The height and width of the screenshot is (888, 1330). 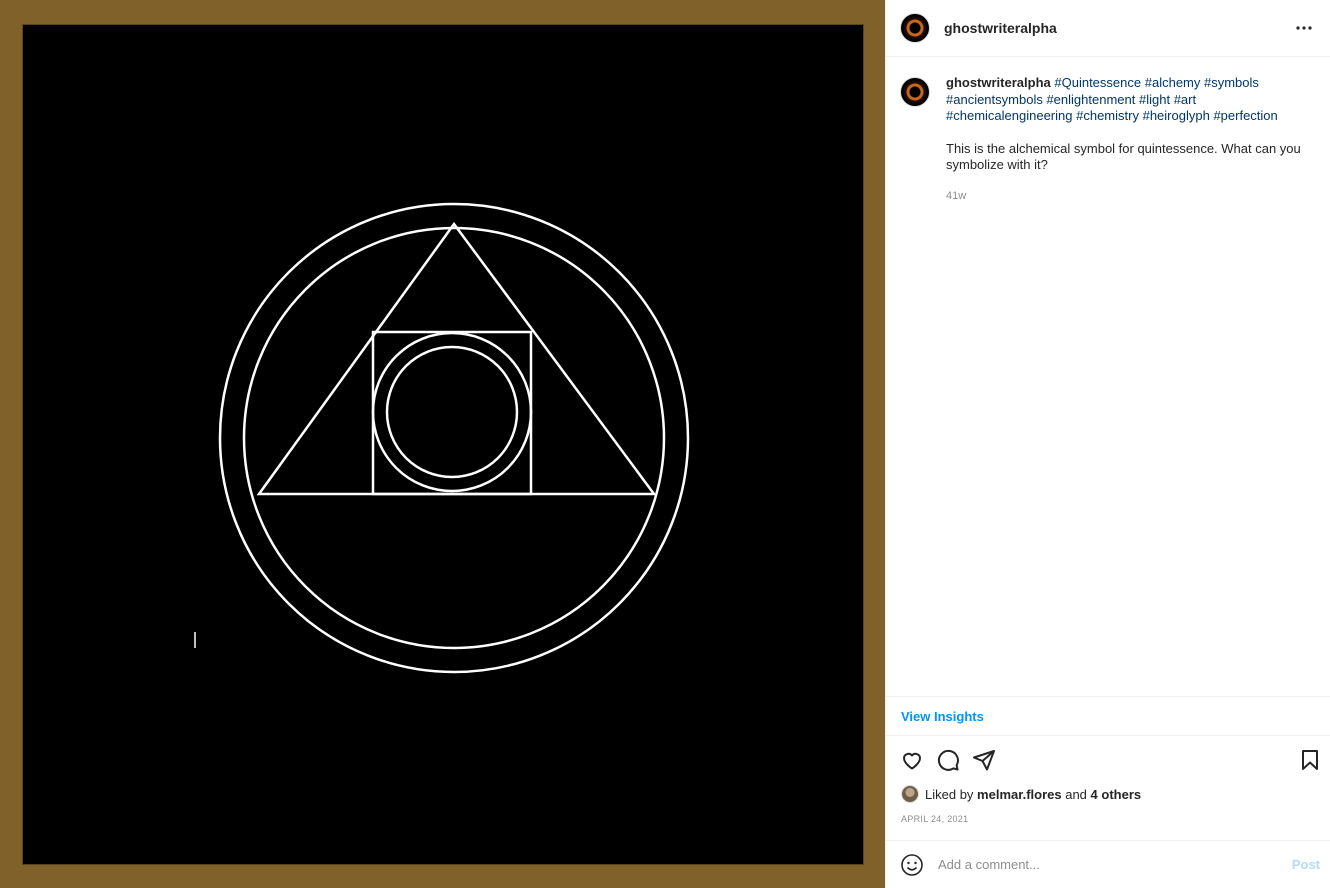 I want to click on more-icon, so click(x=1304, y=28).